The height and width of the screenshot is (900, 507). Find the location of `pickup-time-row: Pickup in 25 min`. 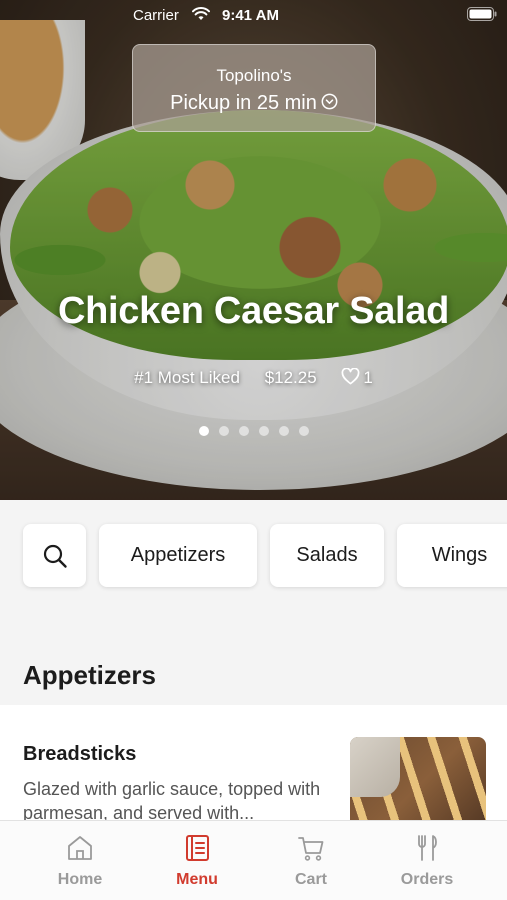

pickup-time-row: Pickup in 25 min is located at coordinates (254, 103).